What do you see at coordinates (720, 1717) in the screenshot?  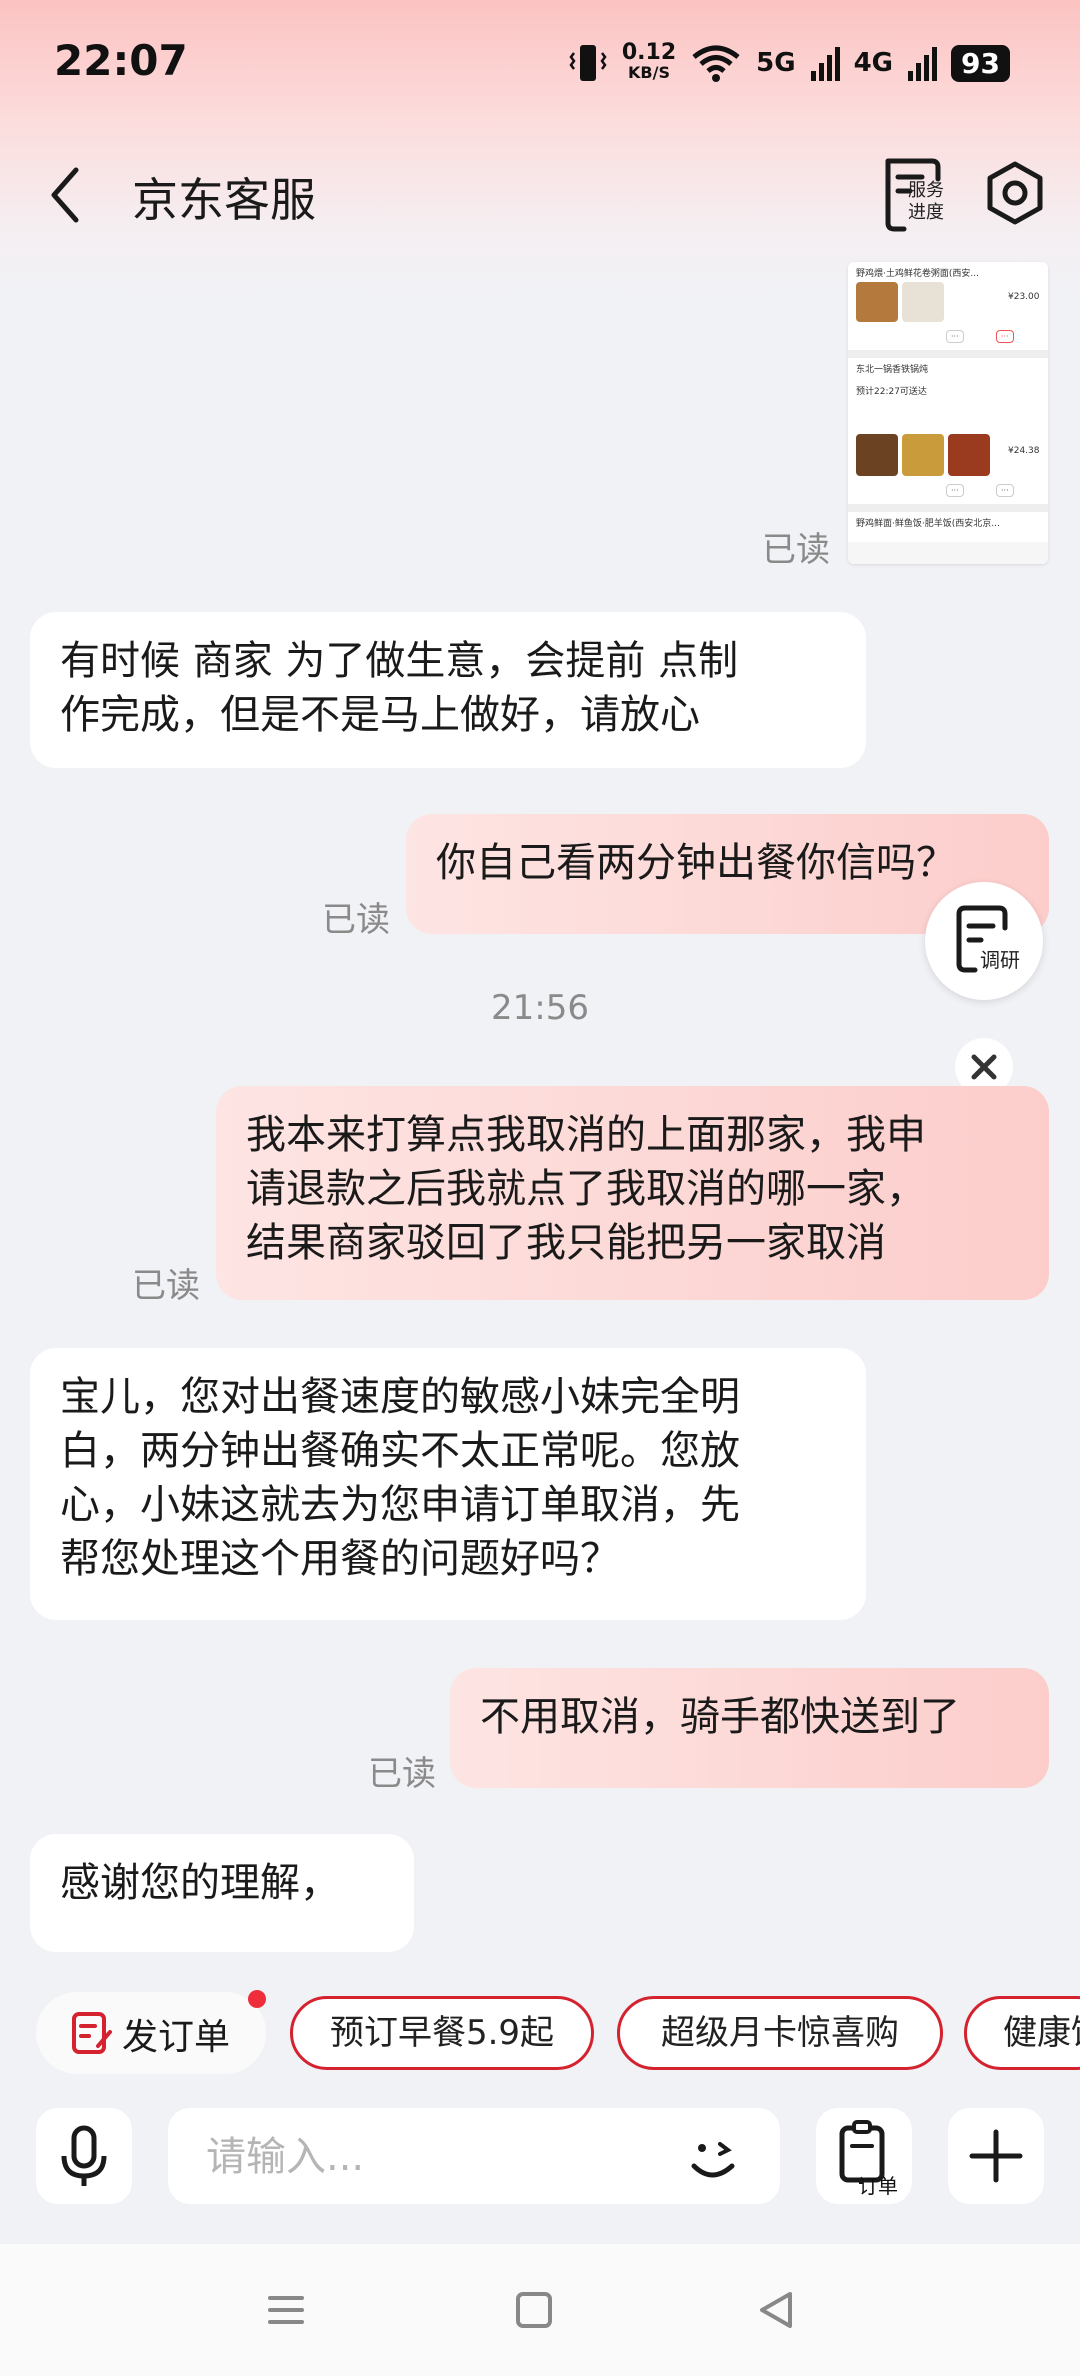 I see `message-text: 不用取消，骑手都快送到了` at bounding box center [720, 1717].